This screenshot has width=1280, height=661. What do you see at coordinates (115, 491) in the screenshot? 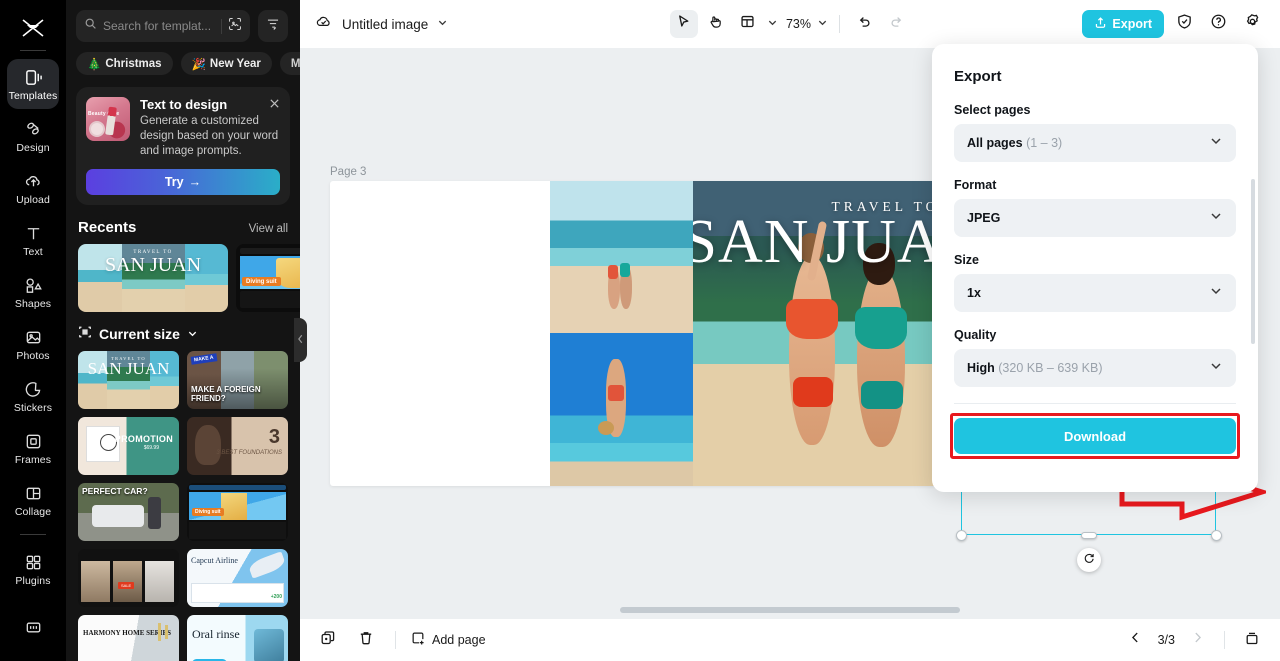
I see `template-caption: PERFECT CAR?` at bounding box center [115, 491].